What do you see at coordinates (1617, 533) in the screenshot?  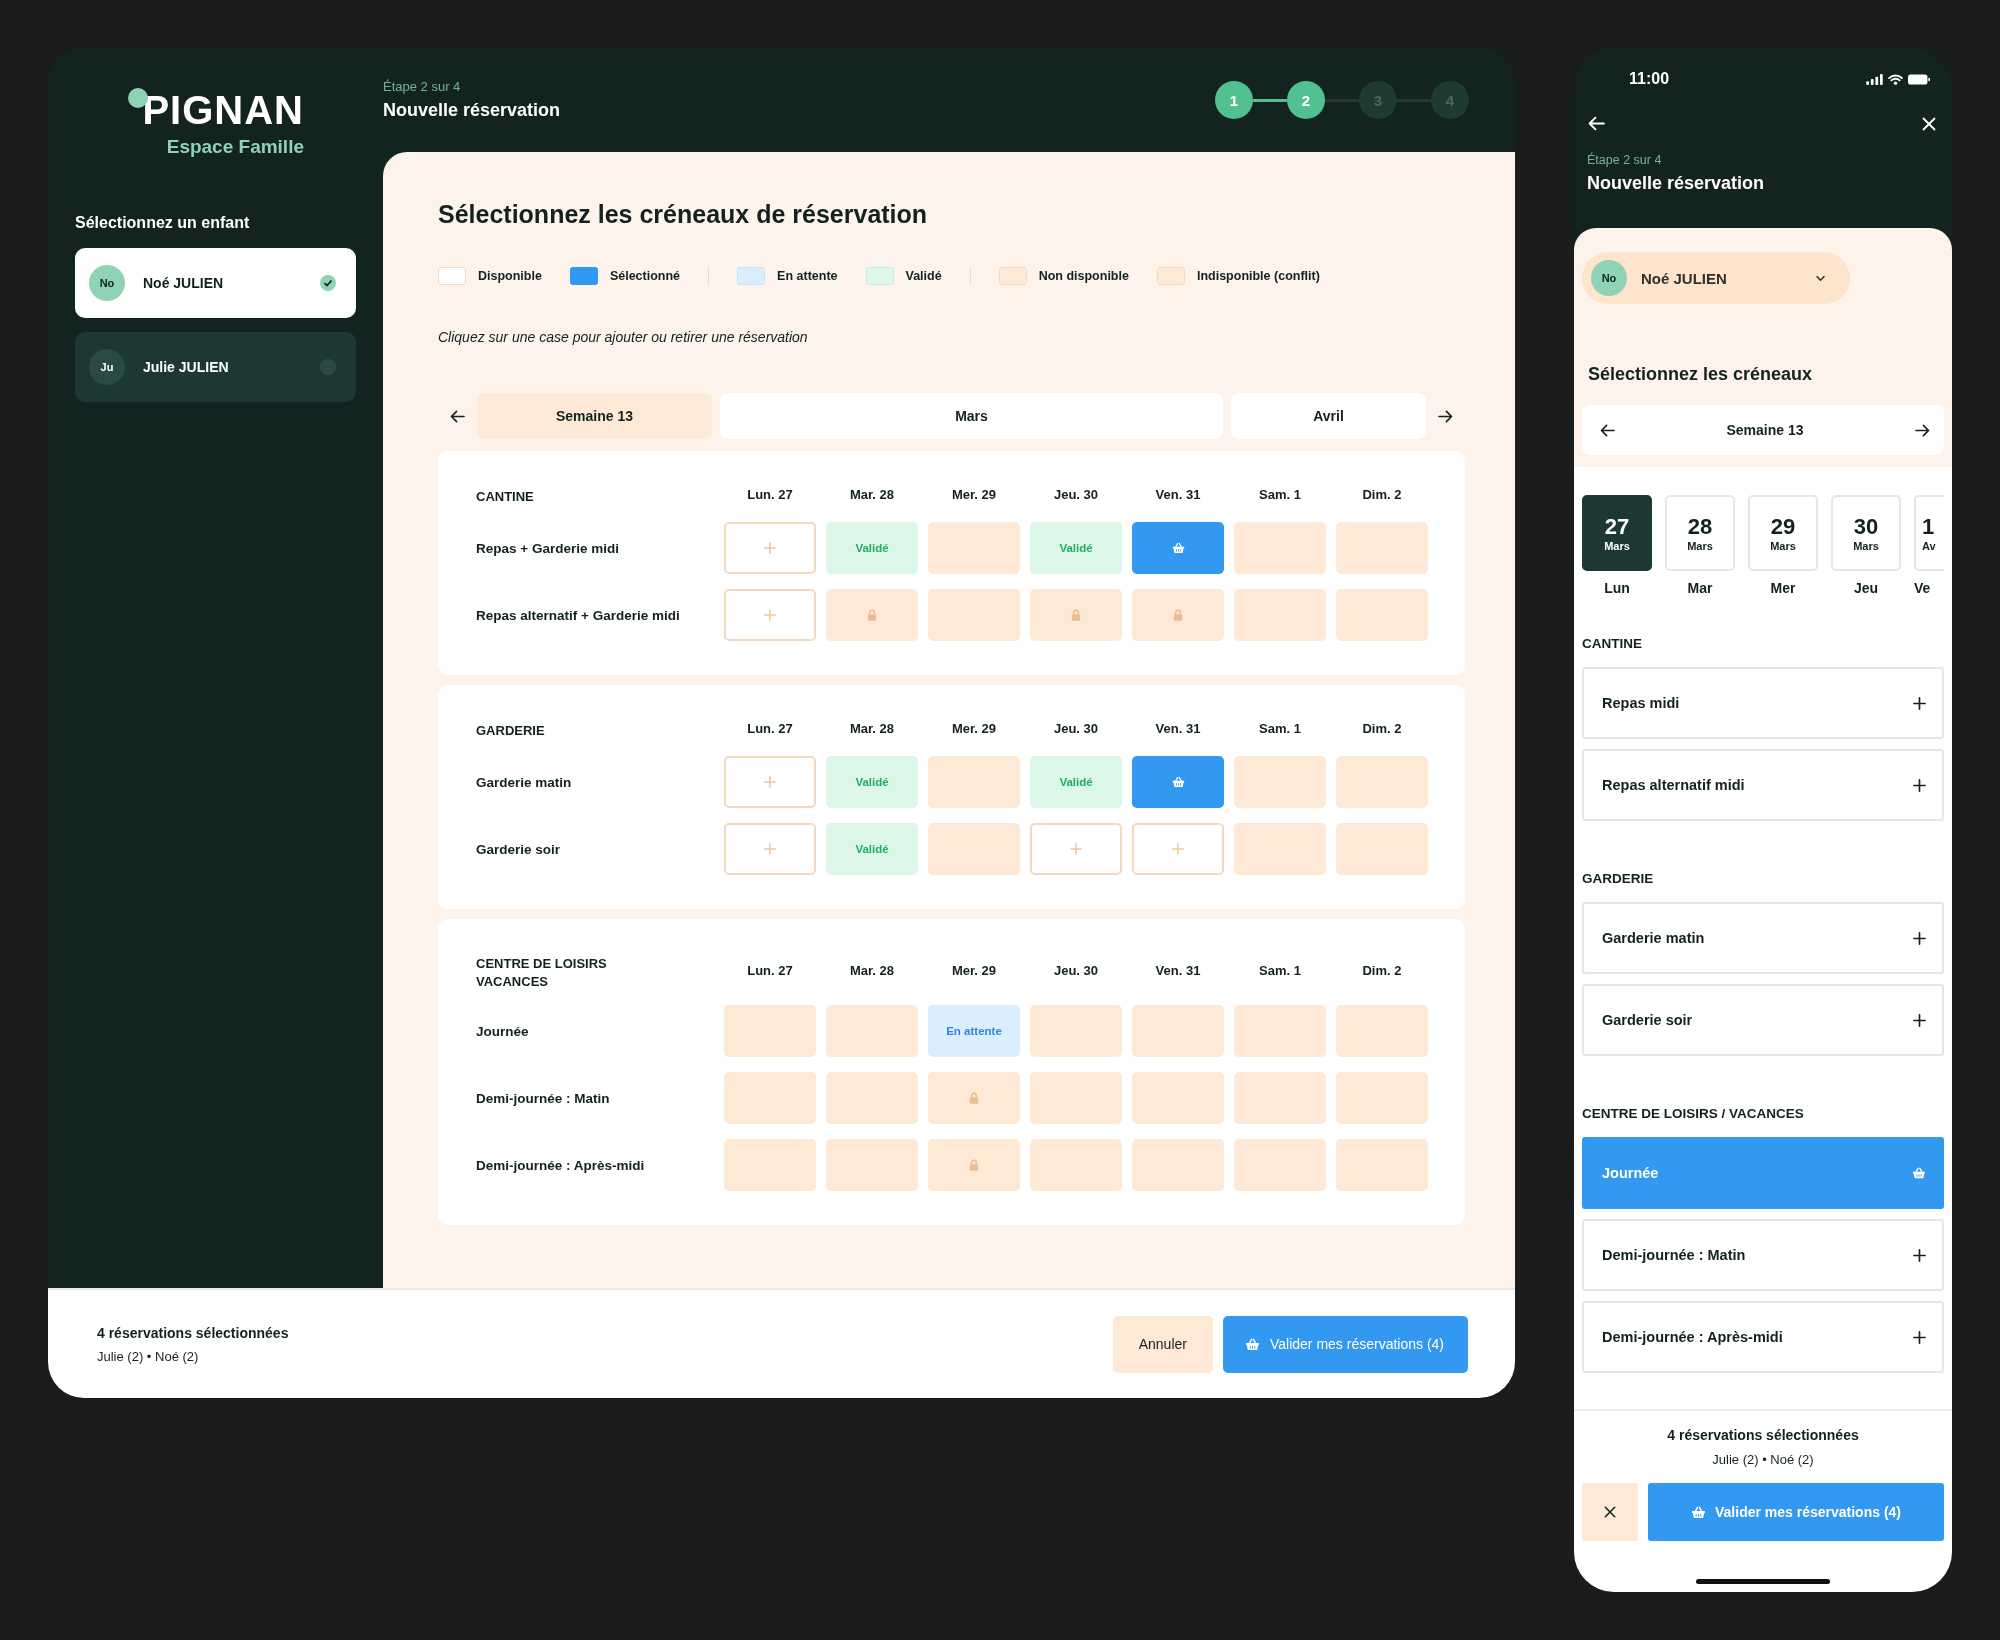 I see `date-tile: 27 Mars` at bounding box center [1617, 533].